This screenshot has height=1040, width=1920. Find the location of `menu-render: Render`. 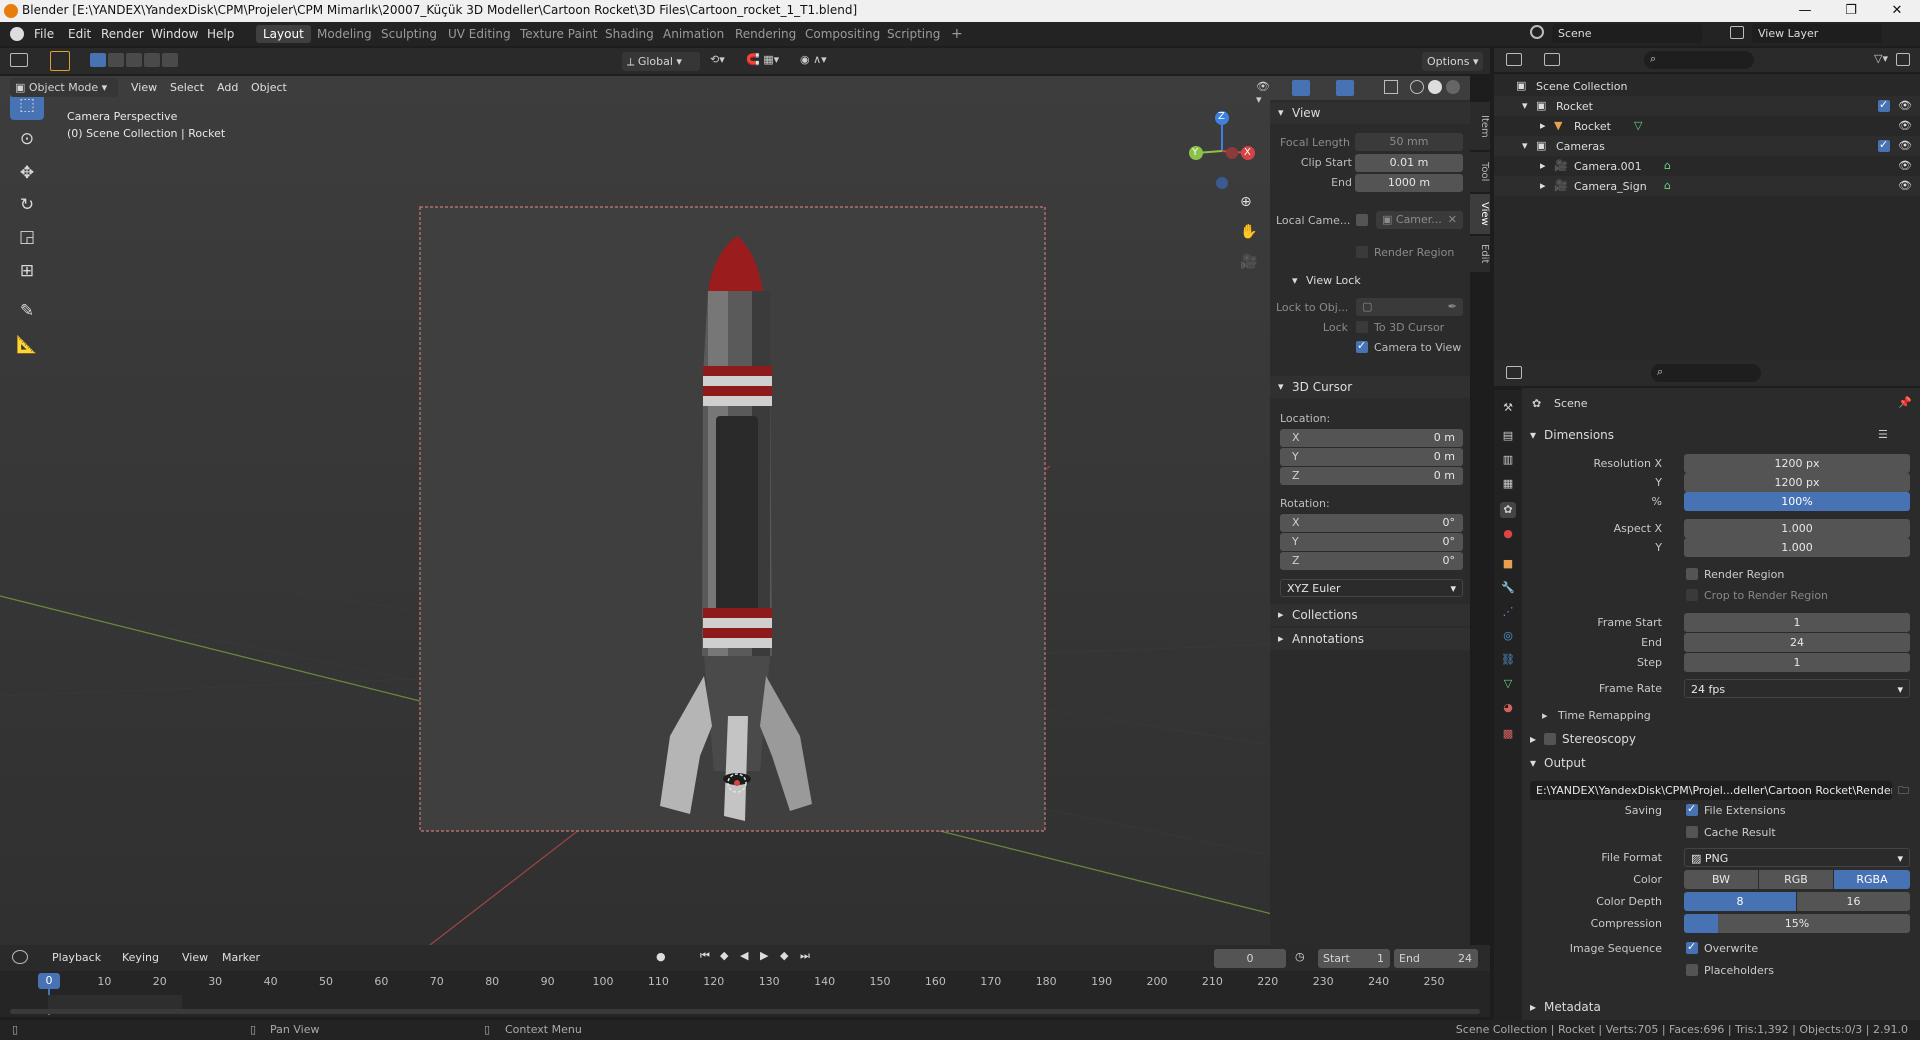

menu-render: Render is located at coordinates (122, 34).